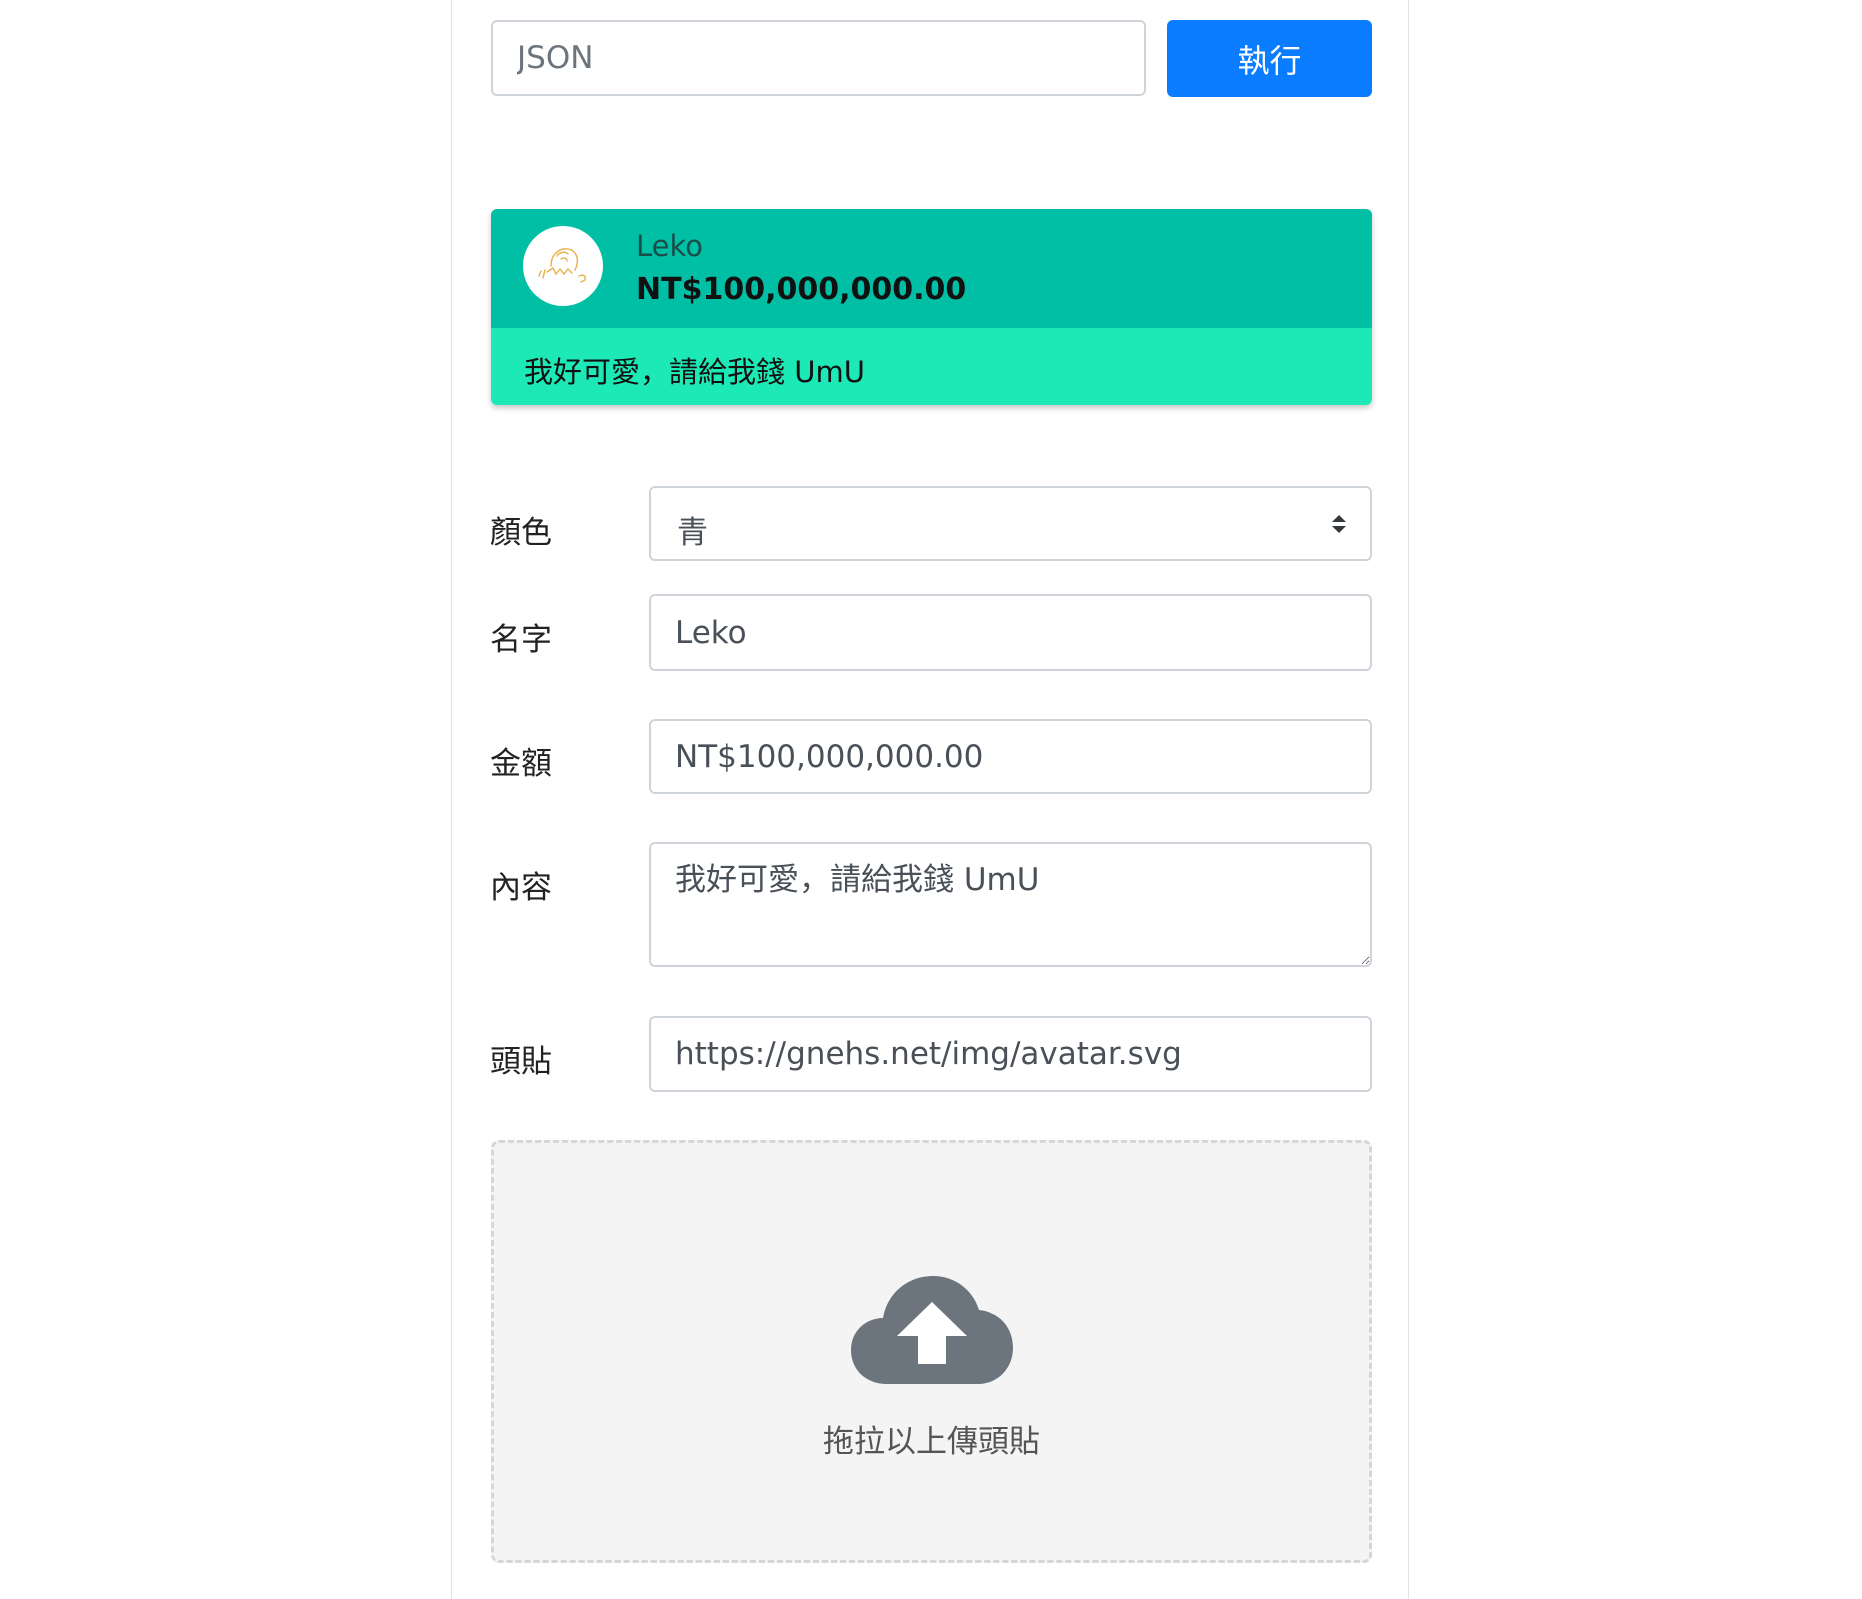 The height and width of the screenshot is (1599, 1862). Describe the element at coordinates (932, 1330) in the screenshot. I see `cloud-upload-icon` at that location.